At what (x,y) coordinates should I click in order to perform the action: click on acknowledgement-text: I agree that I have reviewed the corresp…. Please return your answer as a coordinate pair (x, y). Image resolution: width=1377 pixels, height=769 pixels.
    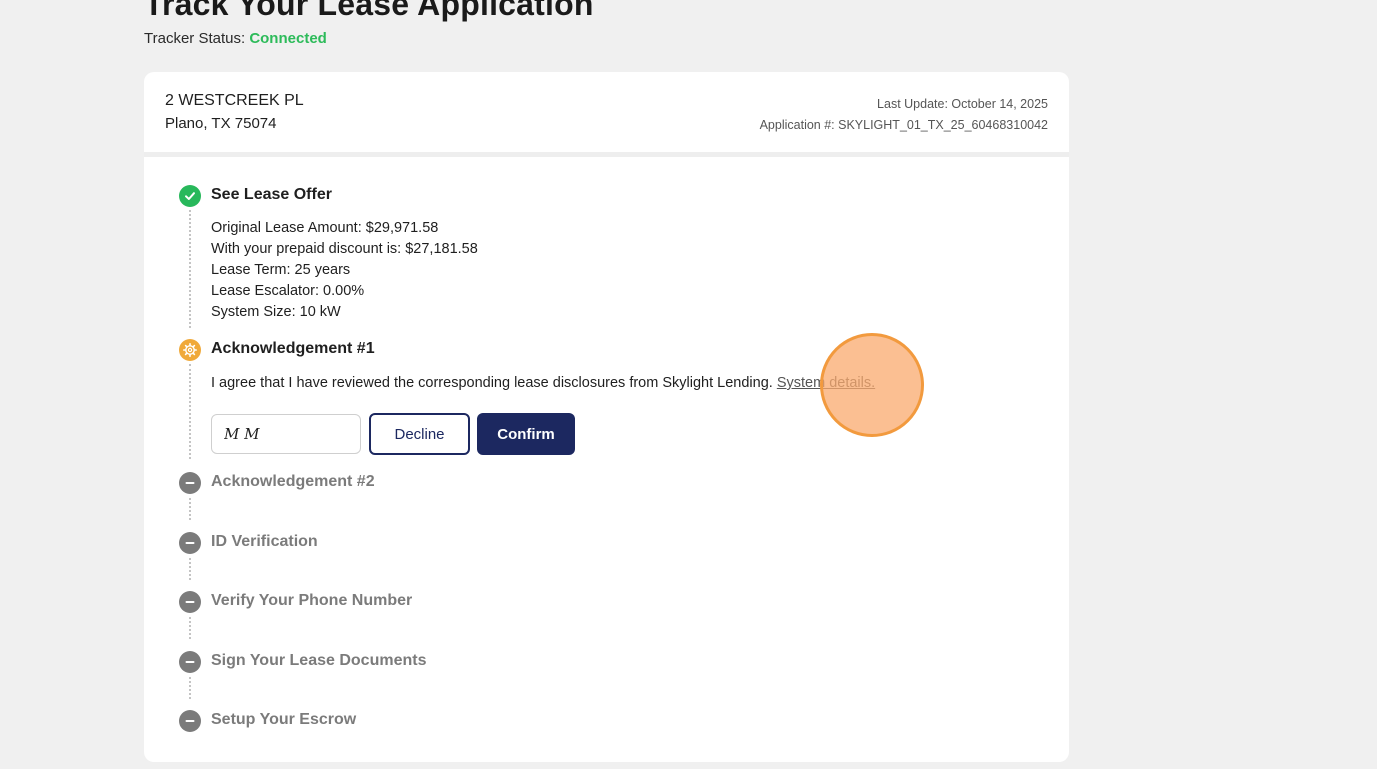
    Looking at the image, I should click on (543, 383).